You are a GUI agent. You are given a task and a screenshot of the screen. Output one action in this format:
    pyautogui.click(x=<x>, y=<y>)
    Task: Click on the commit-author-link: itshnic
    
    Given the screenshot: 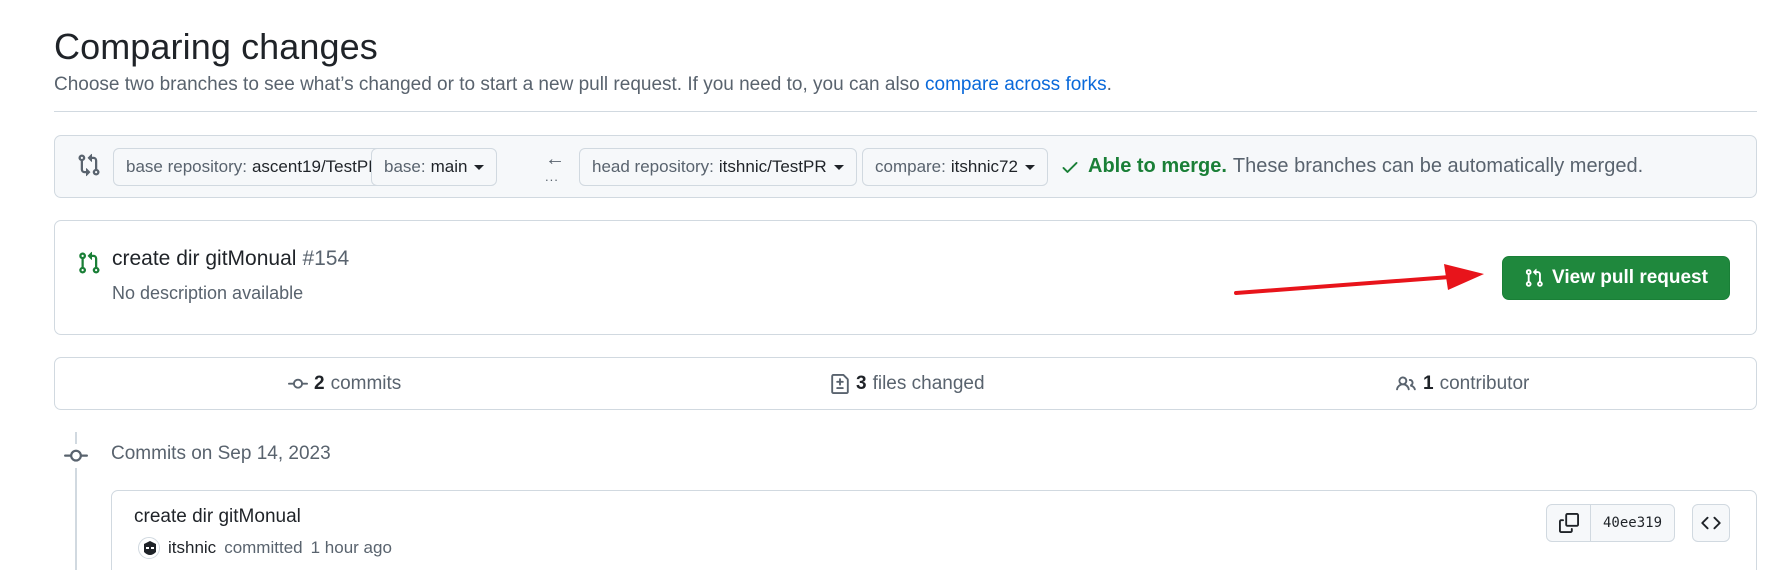 What is the action you would take?
    pyautogui.click(x=192, y=548)
    